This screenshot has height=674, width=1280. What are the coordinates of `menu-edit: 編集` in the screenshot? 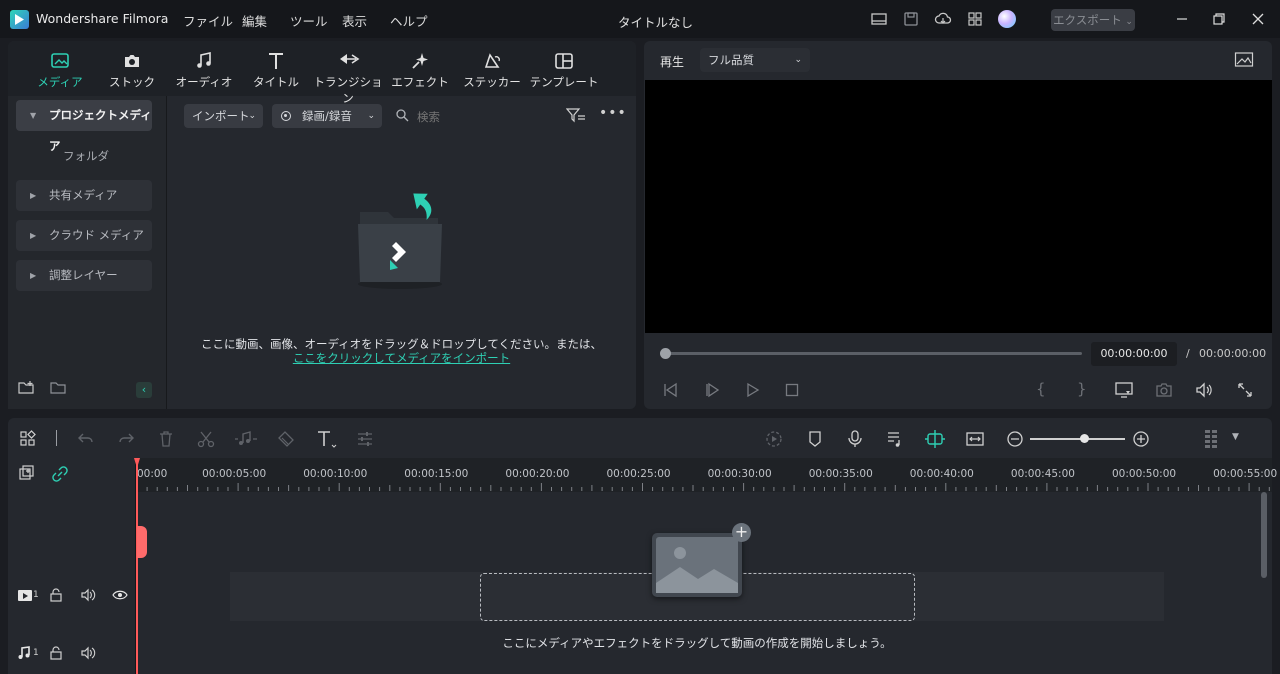 It's located at (254, 20).